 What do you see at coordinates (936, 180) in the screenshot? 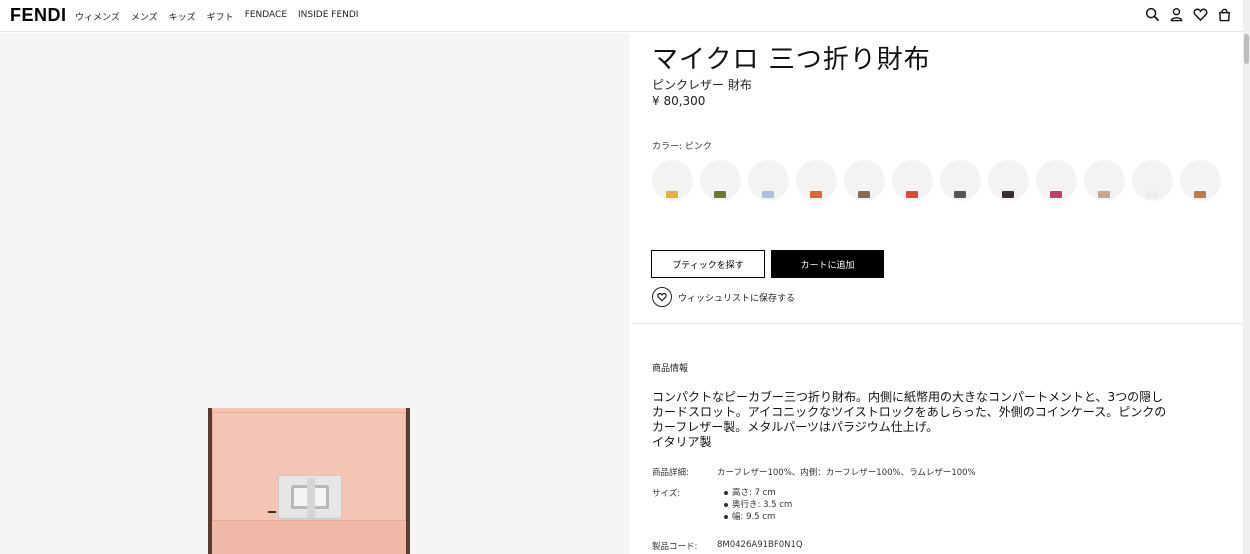
I see `color-swatches` at bounding box center [936, 180].